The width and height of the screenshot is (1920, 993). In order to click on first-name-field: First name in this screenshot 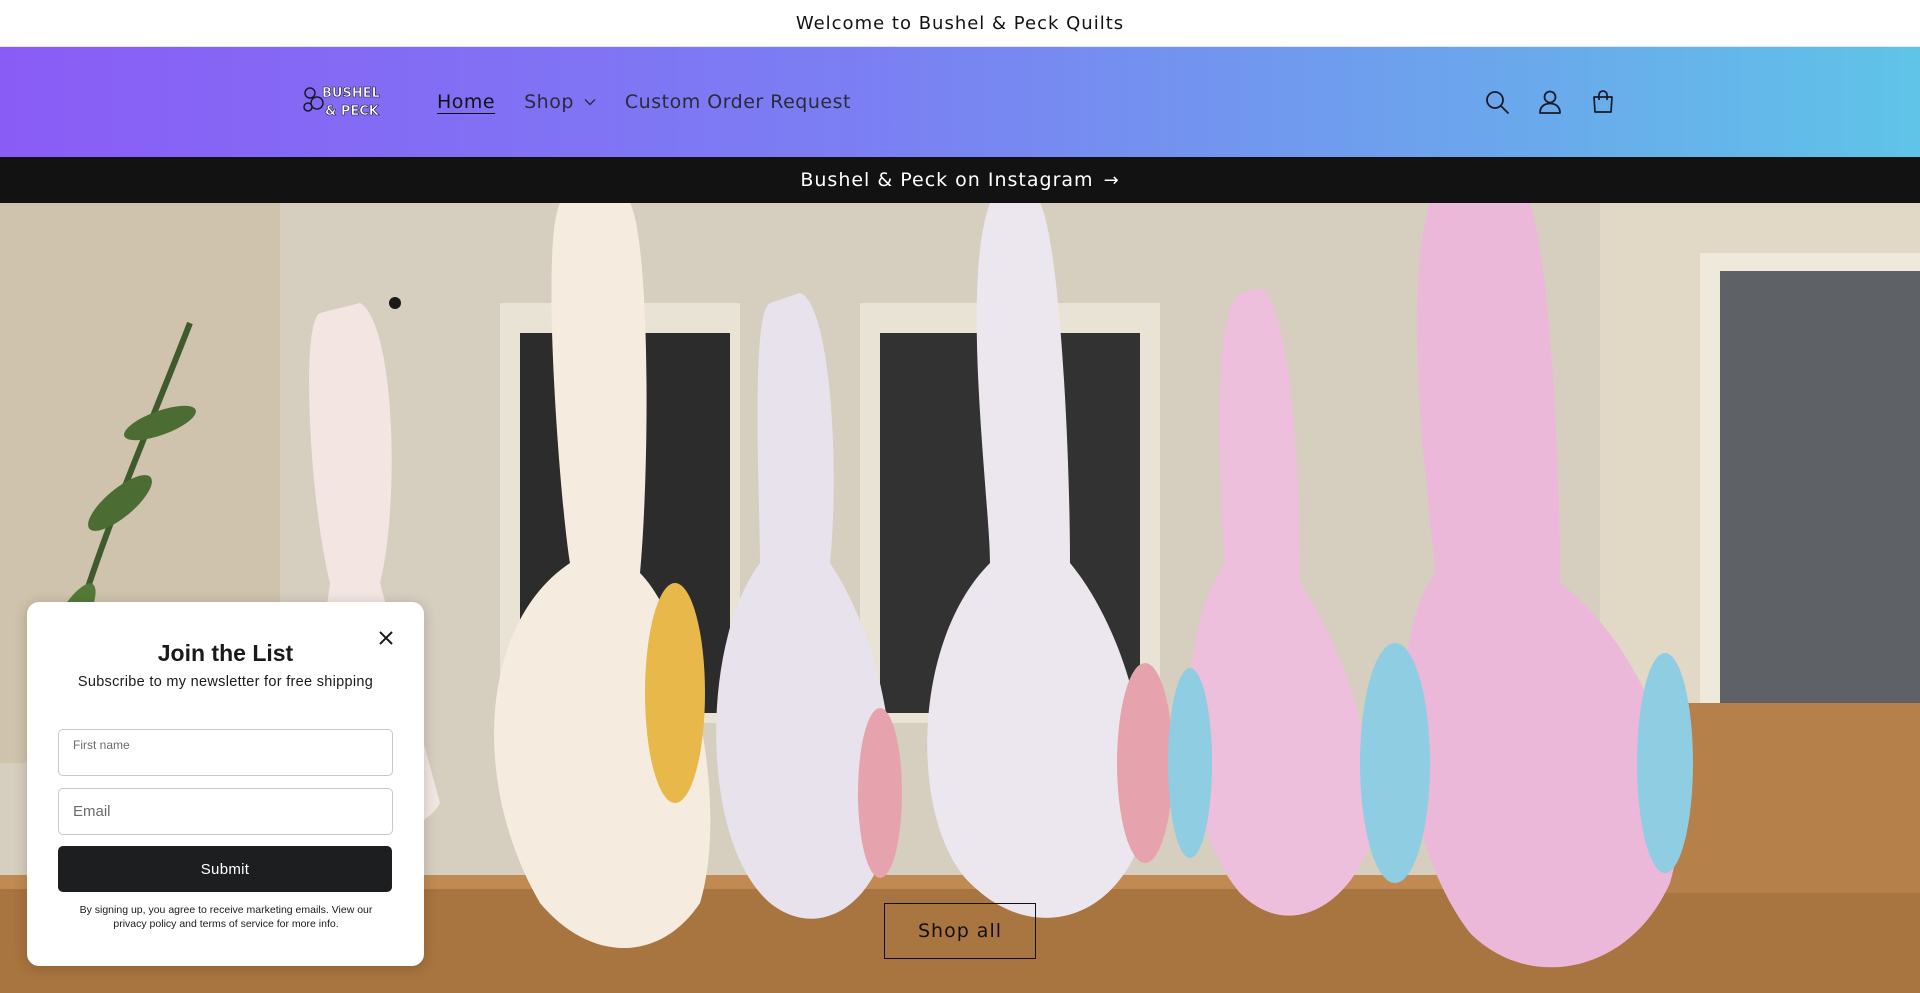, I will do `click(225, 752)`.